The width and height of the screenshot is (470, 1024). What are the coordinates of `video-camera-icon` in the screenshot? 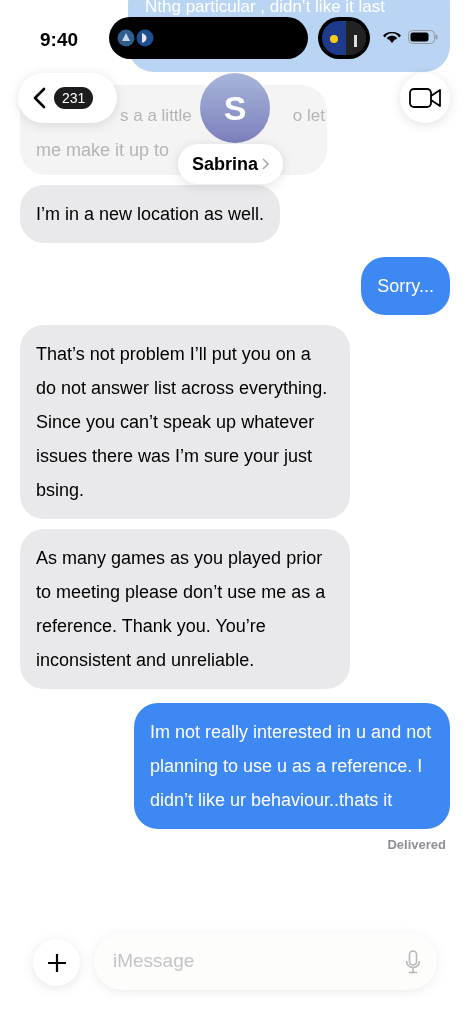 It's located at (425, 98).